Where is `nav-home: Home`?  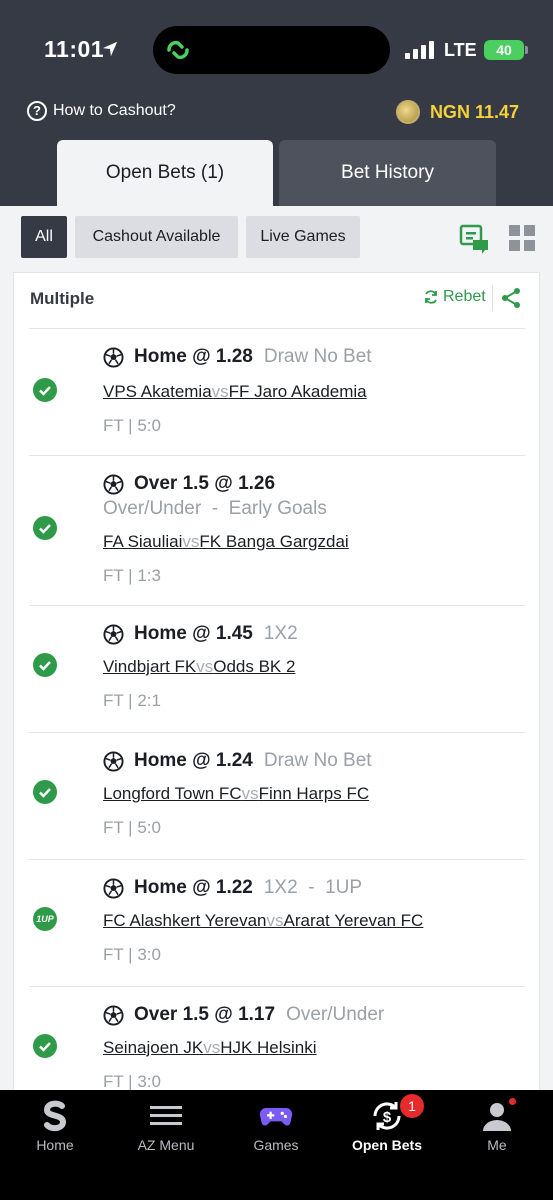 nav-home: Home is located at coordinates (55, 1130).